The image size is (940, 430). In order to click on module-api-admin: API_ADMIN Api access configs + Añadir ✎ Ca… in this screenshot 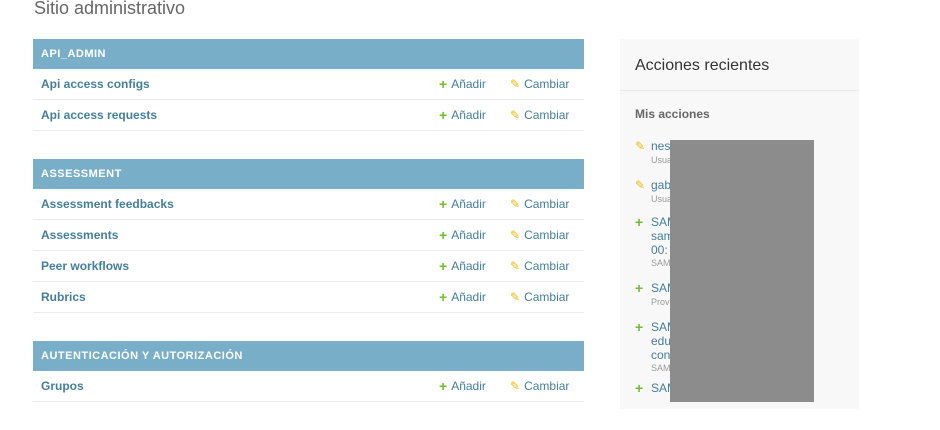, I will do `click(308, 85)`.